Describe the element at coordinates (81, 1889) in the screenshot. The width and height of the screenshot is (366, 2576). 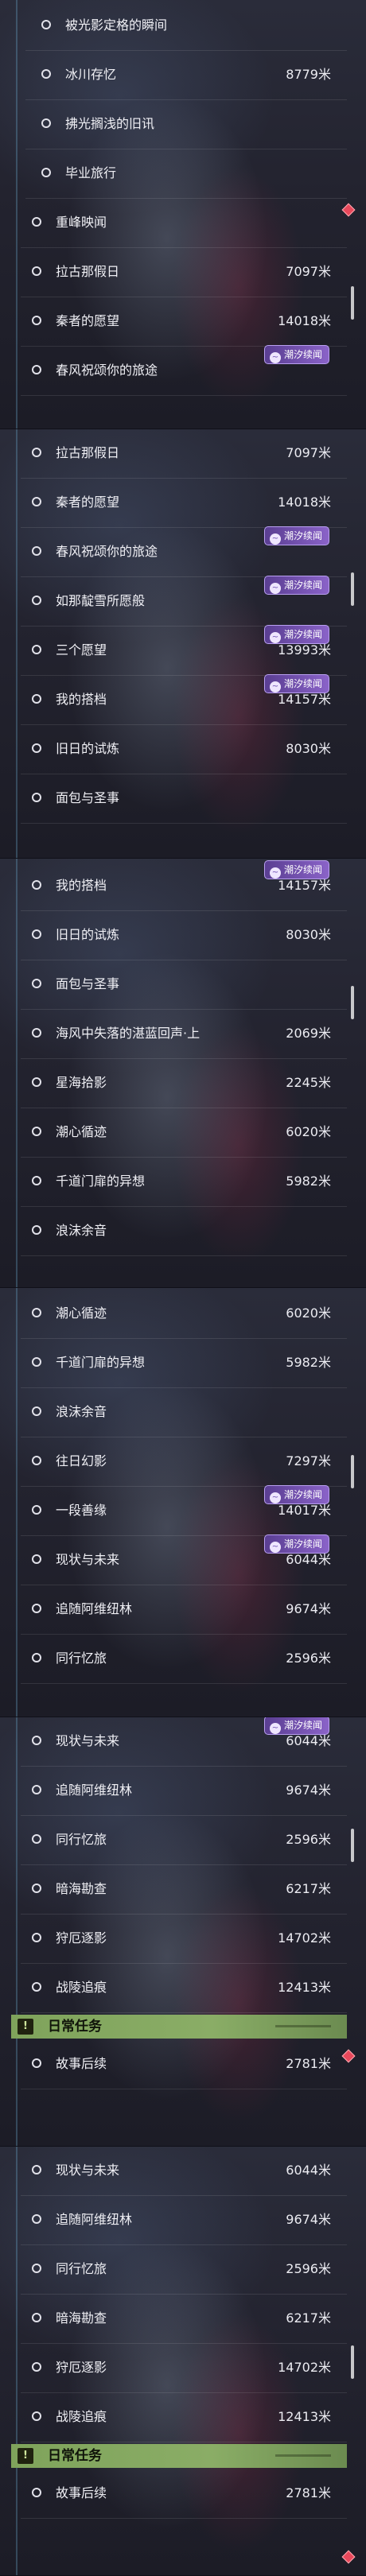
I see `quest-name: 暗海勘查` at that location.